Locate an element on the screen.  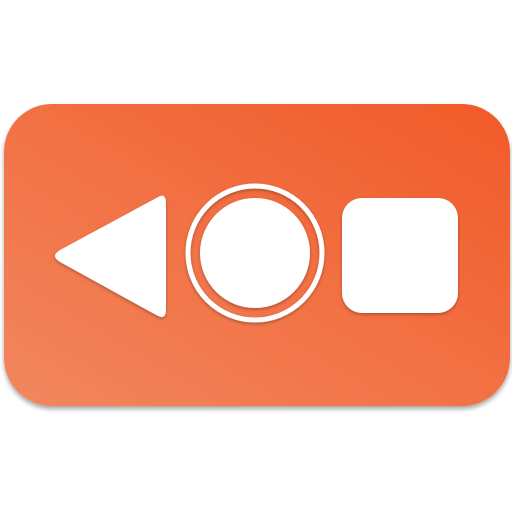
recents-icon is located at coordinates (400, 255).